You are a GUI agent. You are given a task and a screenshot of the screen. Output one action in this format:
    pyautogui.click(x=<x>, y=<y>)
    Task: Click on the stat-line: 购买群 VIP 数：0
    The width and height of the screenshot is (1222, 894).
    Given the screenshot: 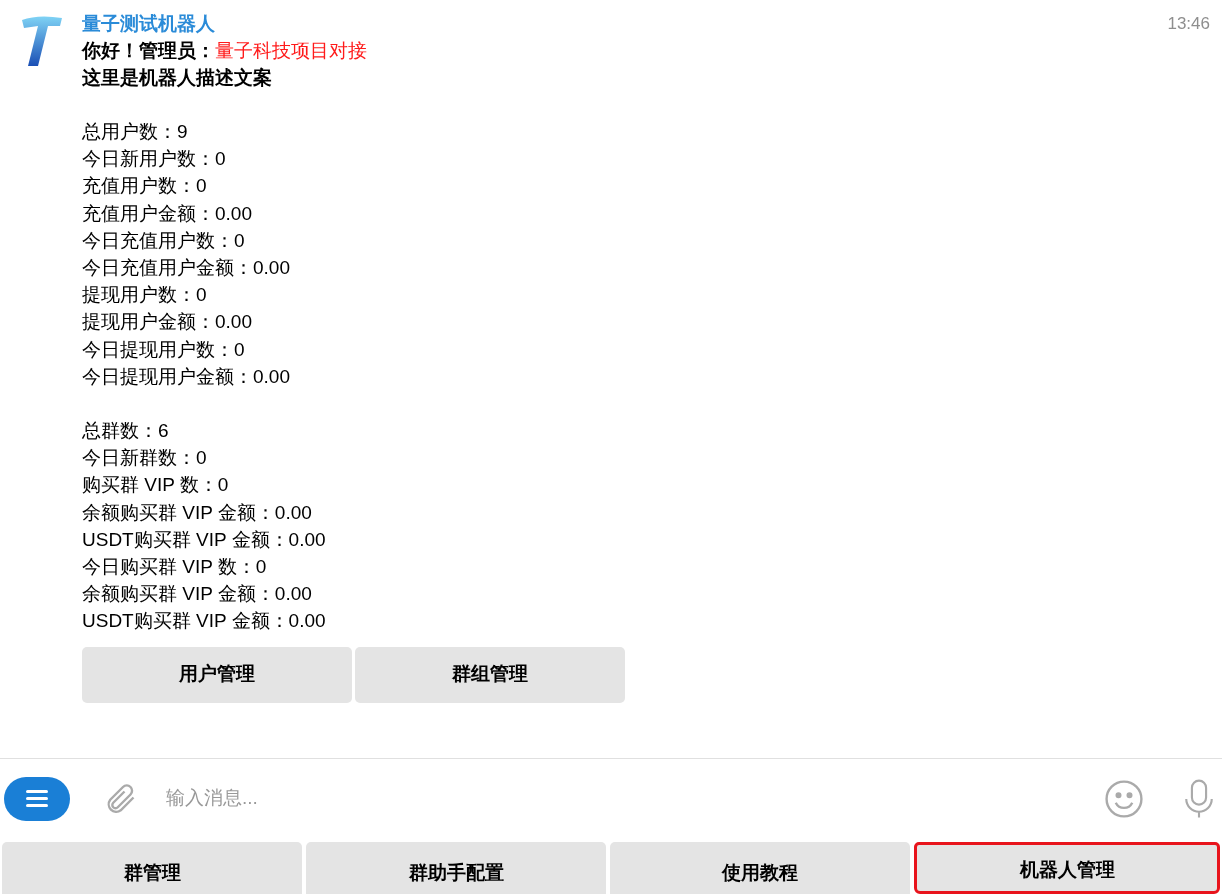 What is the action you would take?
    pyautogui.click(x=156, y=485)
    